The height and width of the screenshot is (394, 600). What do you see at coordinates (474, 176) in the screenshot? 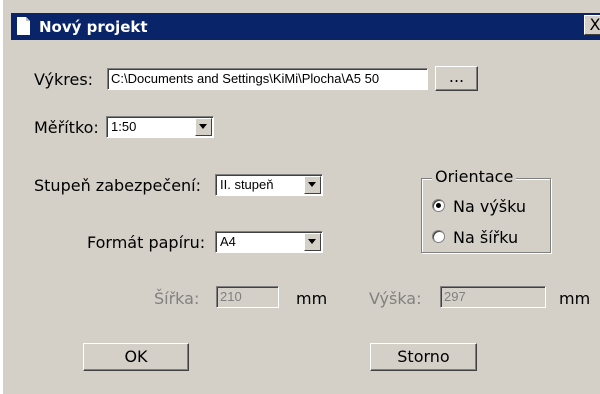
I see `orientation-legend: Orientace` at bounding box center [474, 176].